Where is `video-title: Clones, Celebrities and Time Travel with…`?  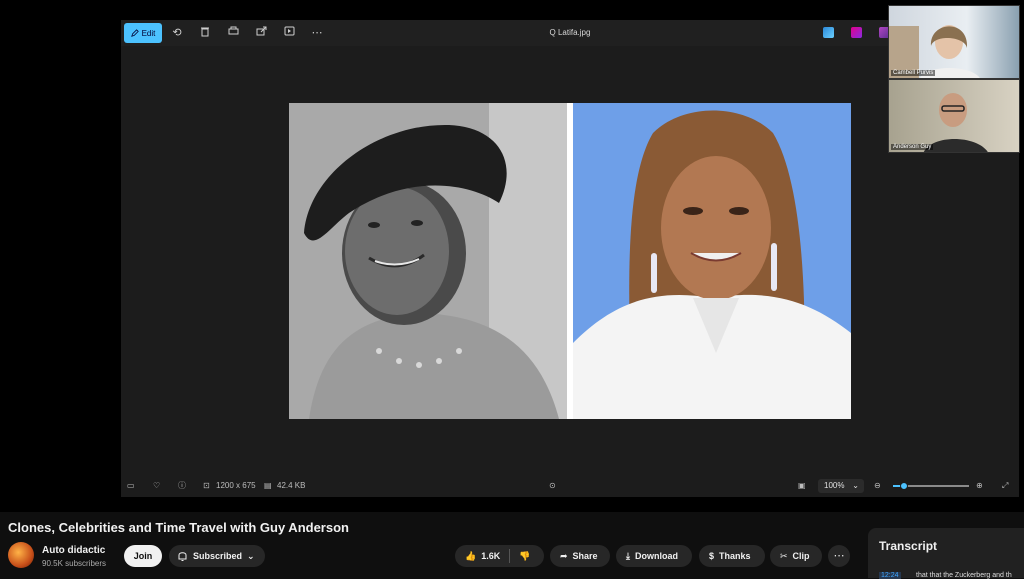 video-title: Clones, Celebrities and Time Travel with… is located at coordinates (178, 527).